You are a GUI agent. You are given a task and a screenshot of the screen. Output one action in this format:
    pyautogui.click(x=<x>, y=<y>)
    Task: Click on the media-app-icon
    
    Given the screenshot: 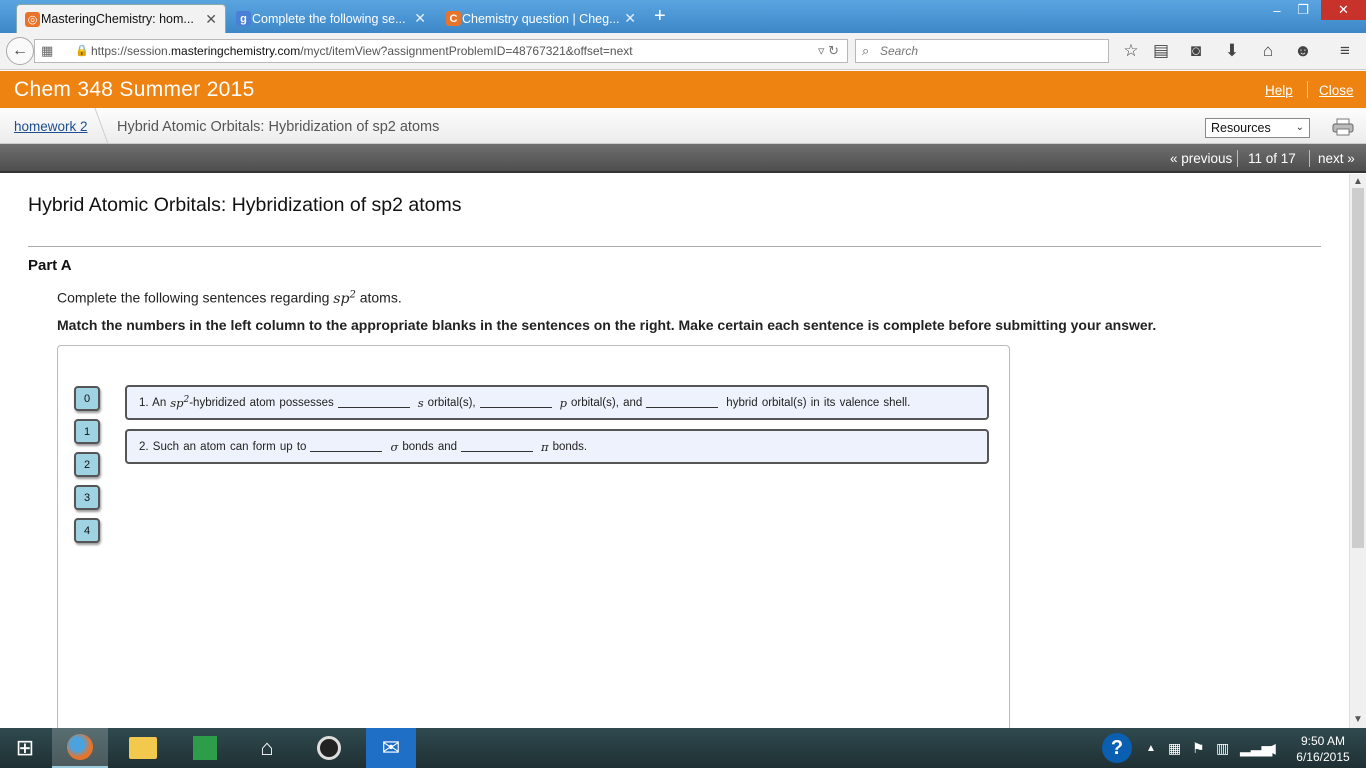 What is the action you would take?
    pyautogui.click(x=329, y=748)
    